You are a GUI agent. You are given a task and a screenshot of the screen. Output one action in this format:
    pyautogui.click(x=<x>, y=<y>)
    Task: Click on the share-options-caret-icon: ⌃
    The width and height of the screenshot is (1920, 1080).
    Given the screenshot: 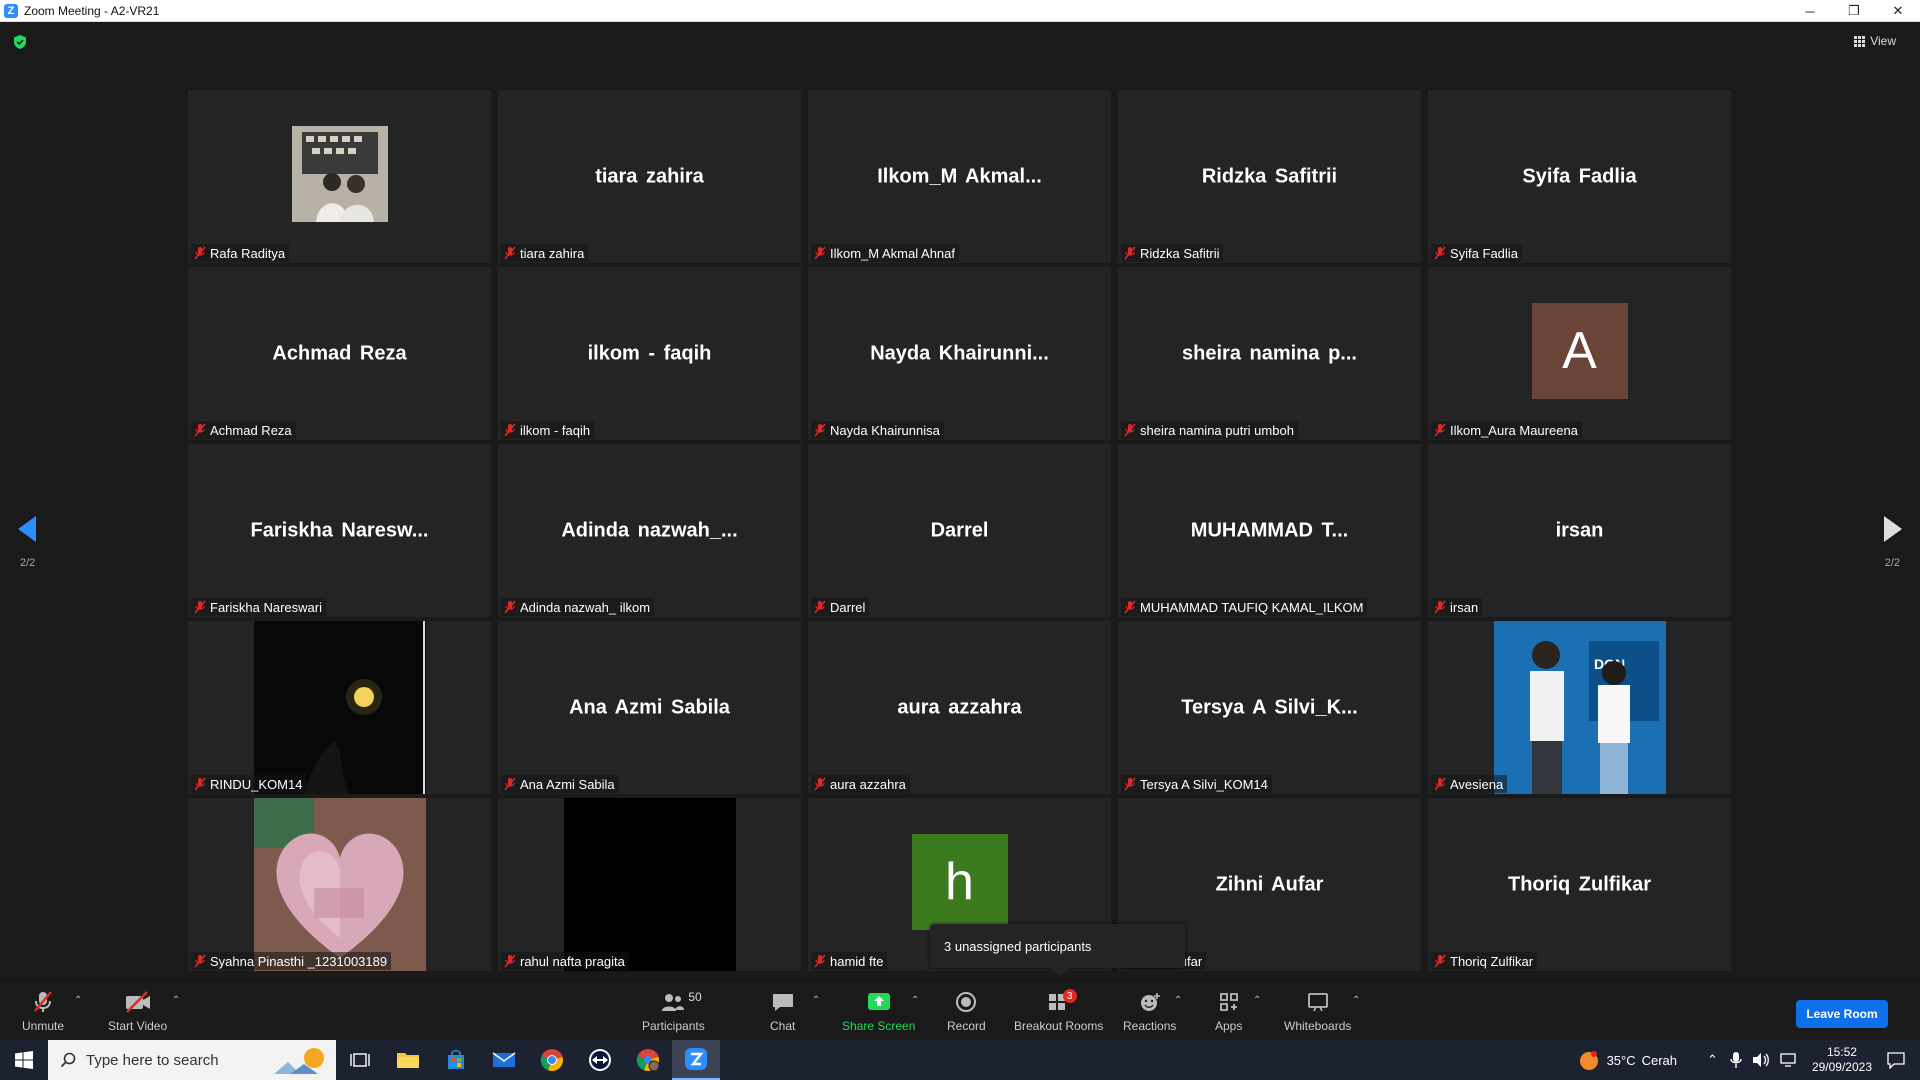 What is the action you would take?
    pyautogui.click(x=915, y=1000)
    